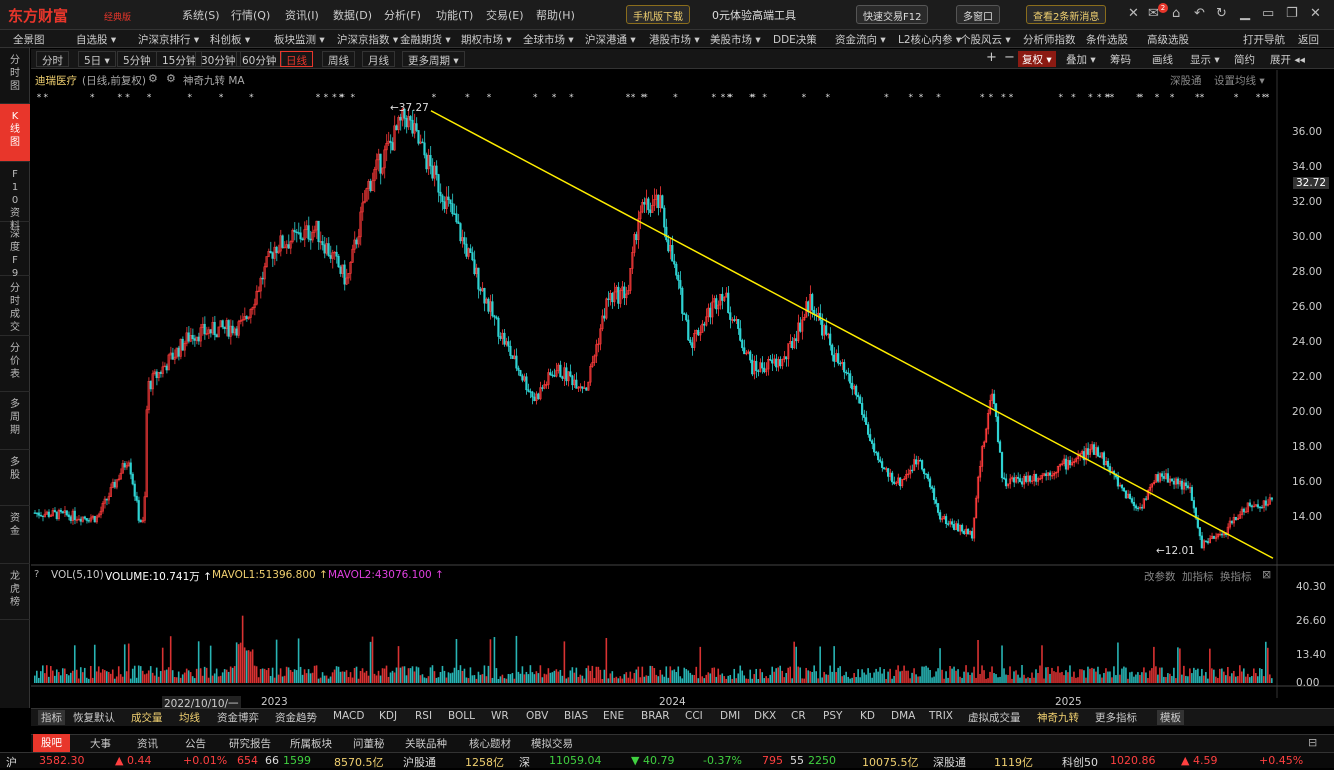 This screenshot has height=770, width=1334. Describe the element at coordinates (798, 716) in the screenshot. I see `indicator-tab-18: CR` at that location.